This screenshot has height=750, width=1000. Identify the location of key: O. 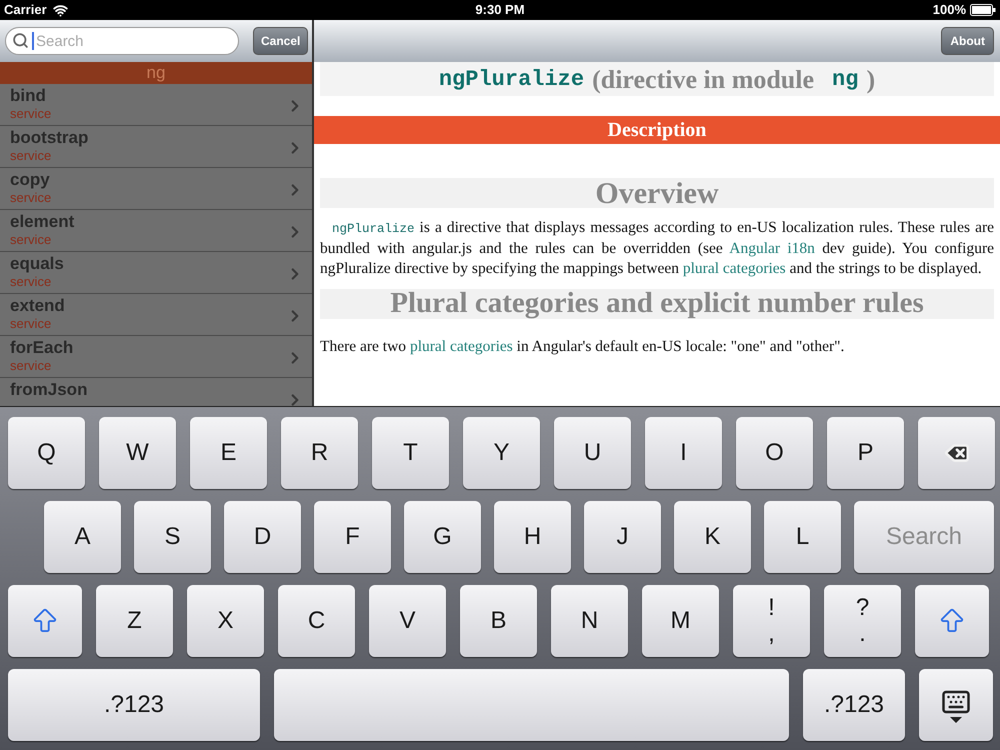
(774, 453).